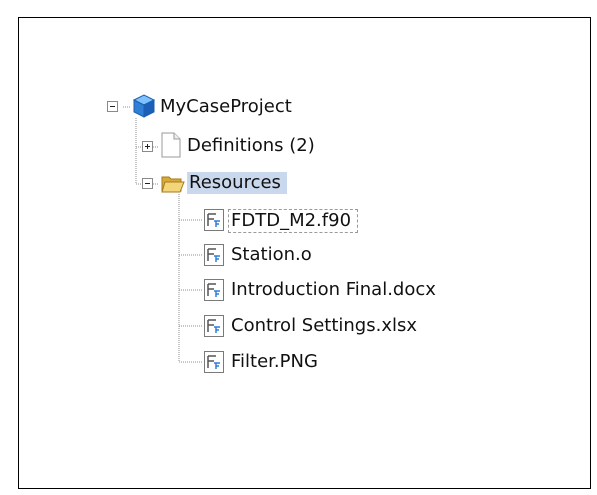 This screenshot has width=597, height=495. I want to click on tree-item-station-o: Station.o, so click(271, 255).